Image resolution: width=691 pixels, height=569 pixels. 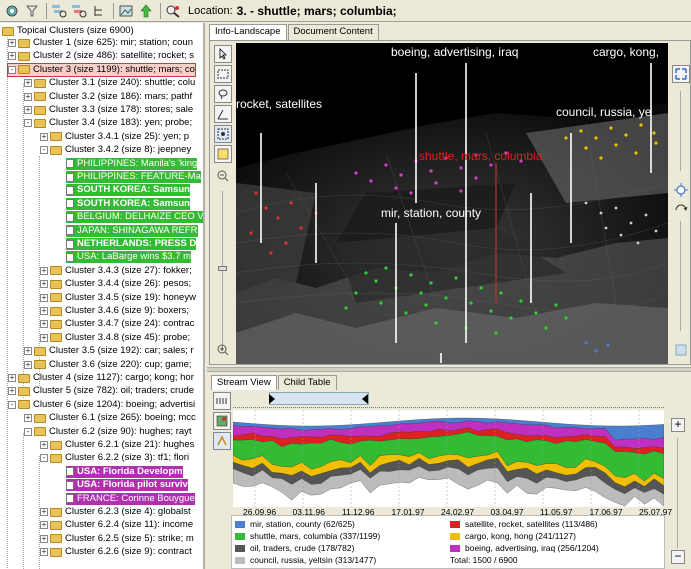 I want to click on tree-cluster-item: + Cluster 6.2.1 (size 21): hughes, so click(x=117, y=445).